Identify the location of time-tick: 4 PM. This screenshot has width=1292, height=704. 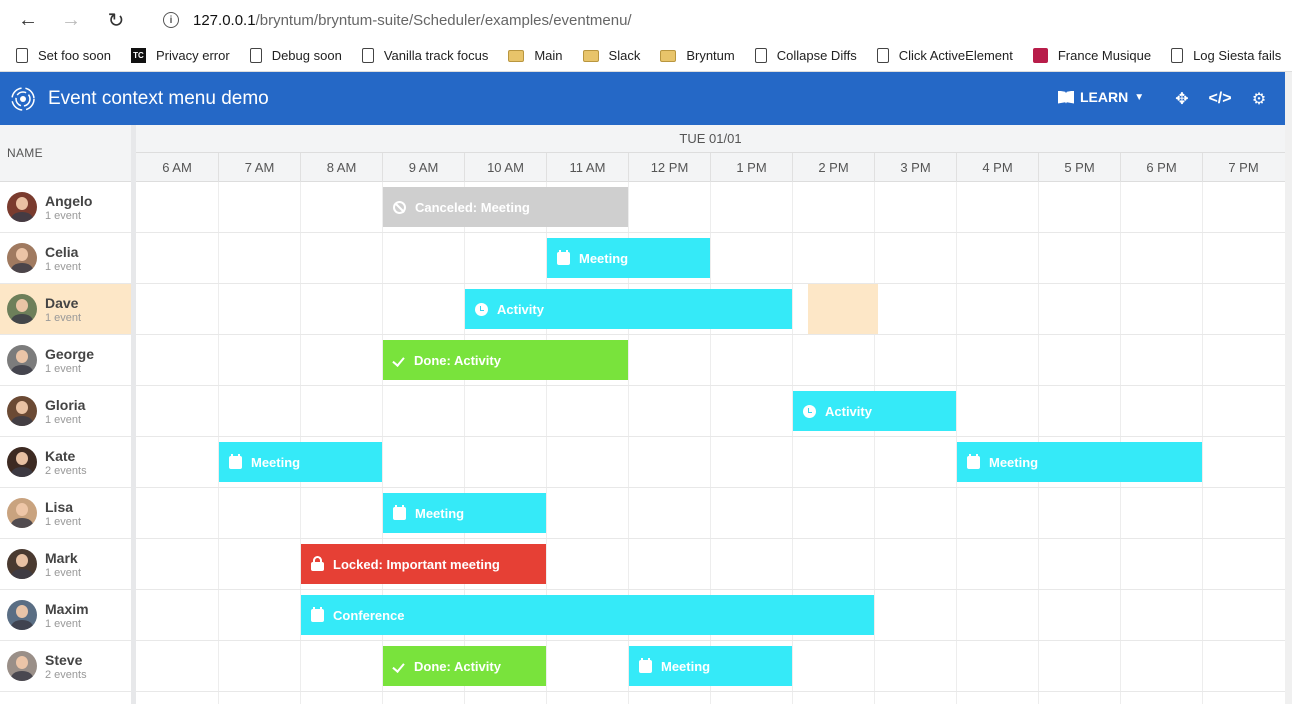
(997, 167).